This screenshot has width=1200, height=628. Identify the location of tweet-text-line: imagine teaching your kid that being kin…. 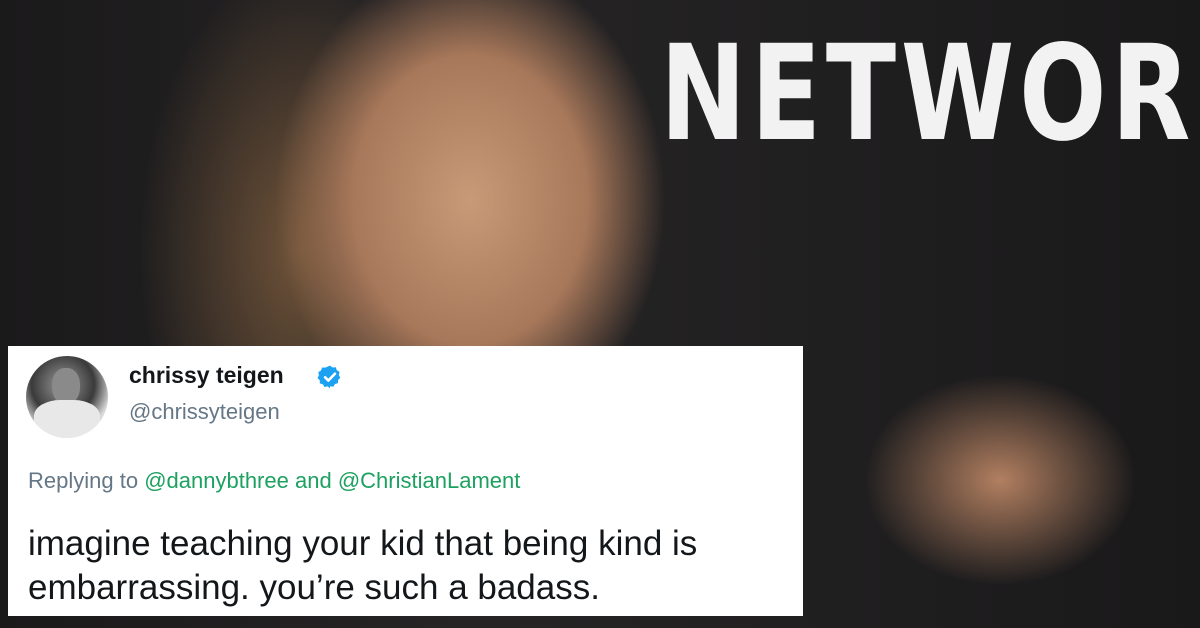
(363, 543).